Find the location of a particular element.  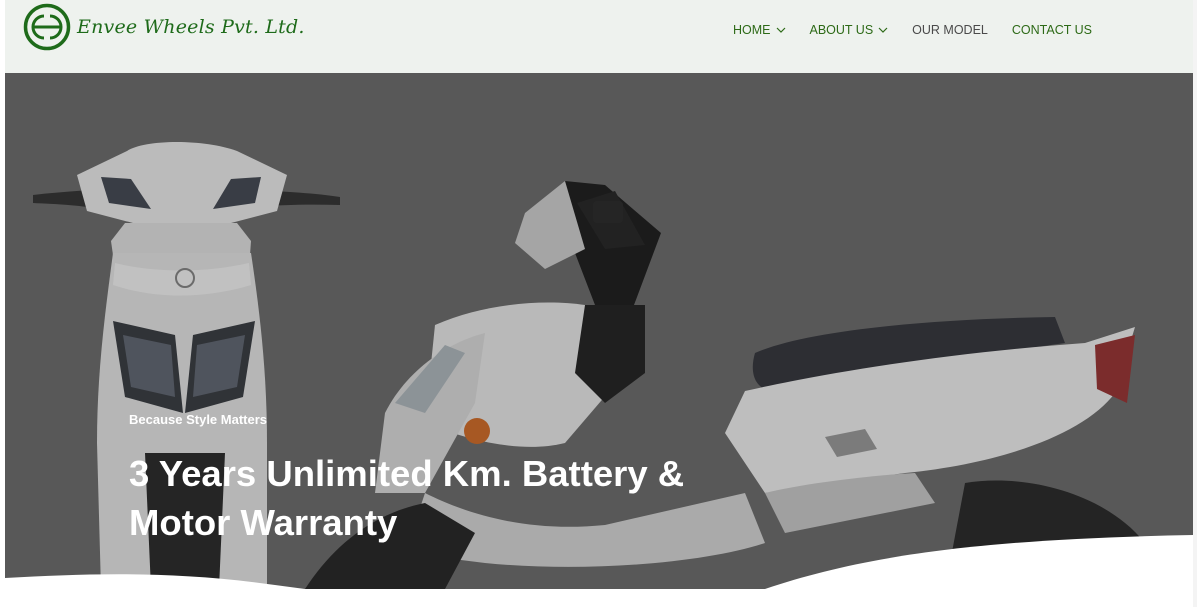

brand-logo: Envee Wheels Pvt. Ltd. is located at coordinates (164, 27).